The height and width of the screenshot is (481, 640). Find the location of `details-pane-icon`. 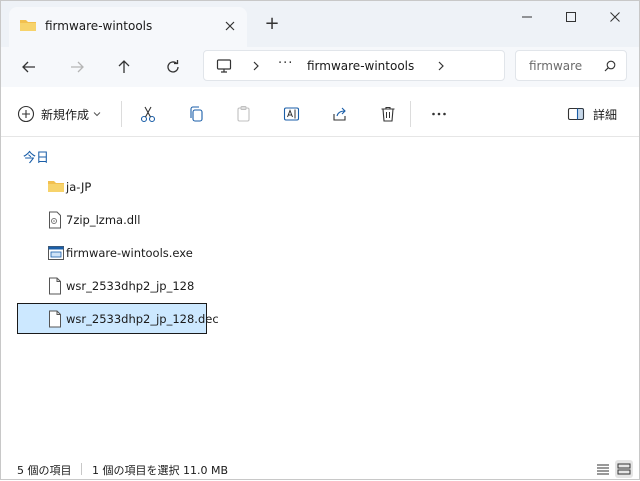

details-pane-icon is located at coordinates (576, 114).